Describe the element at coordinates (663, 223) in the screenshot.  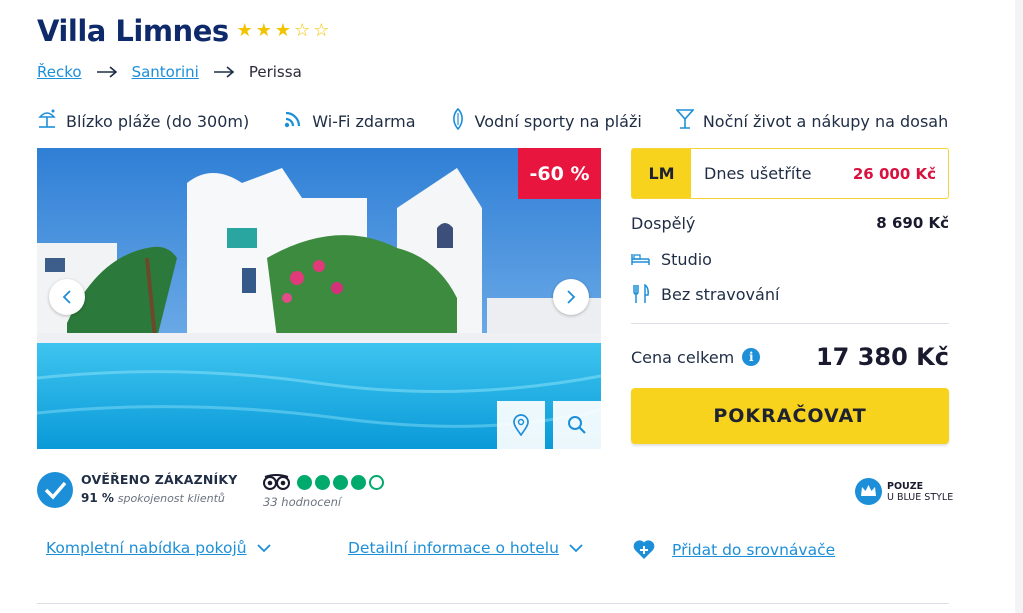
I see `adult-label: Dospělý` at that location.